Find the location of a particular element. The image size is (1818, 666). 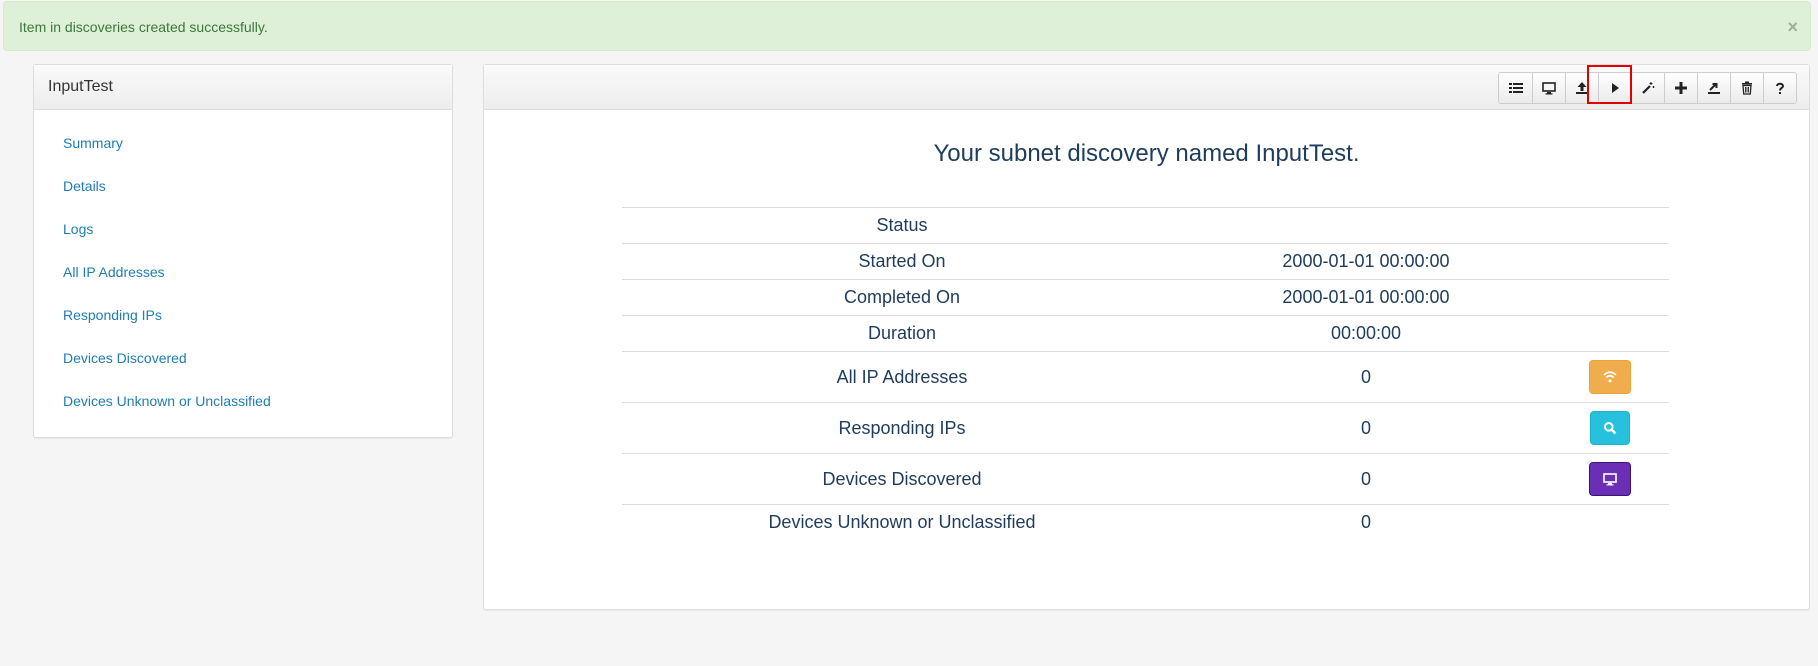

sidebar-item-label: Responding IPs is located at coordinates (112, 315).